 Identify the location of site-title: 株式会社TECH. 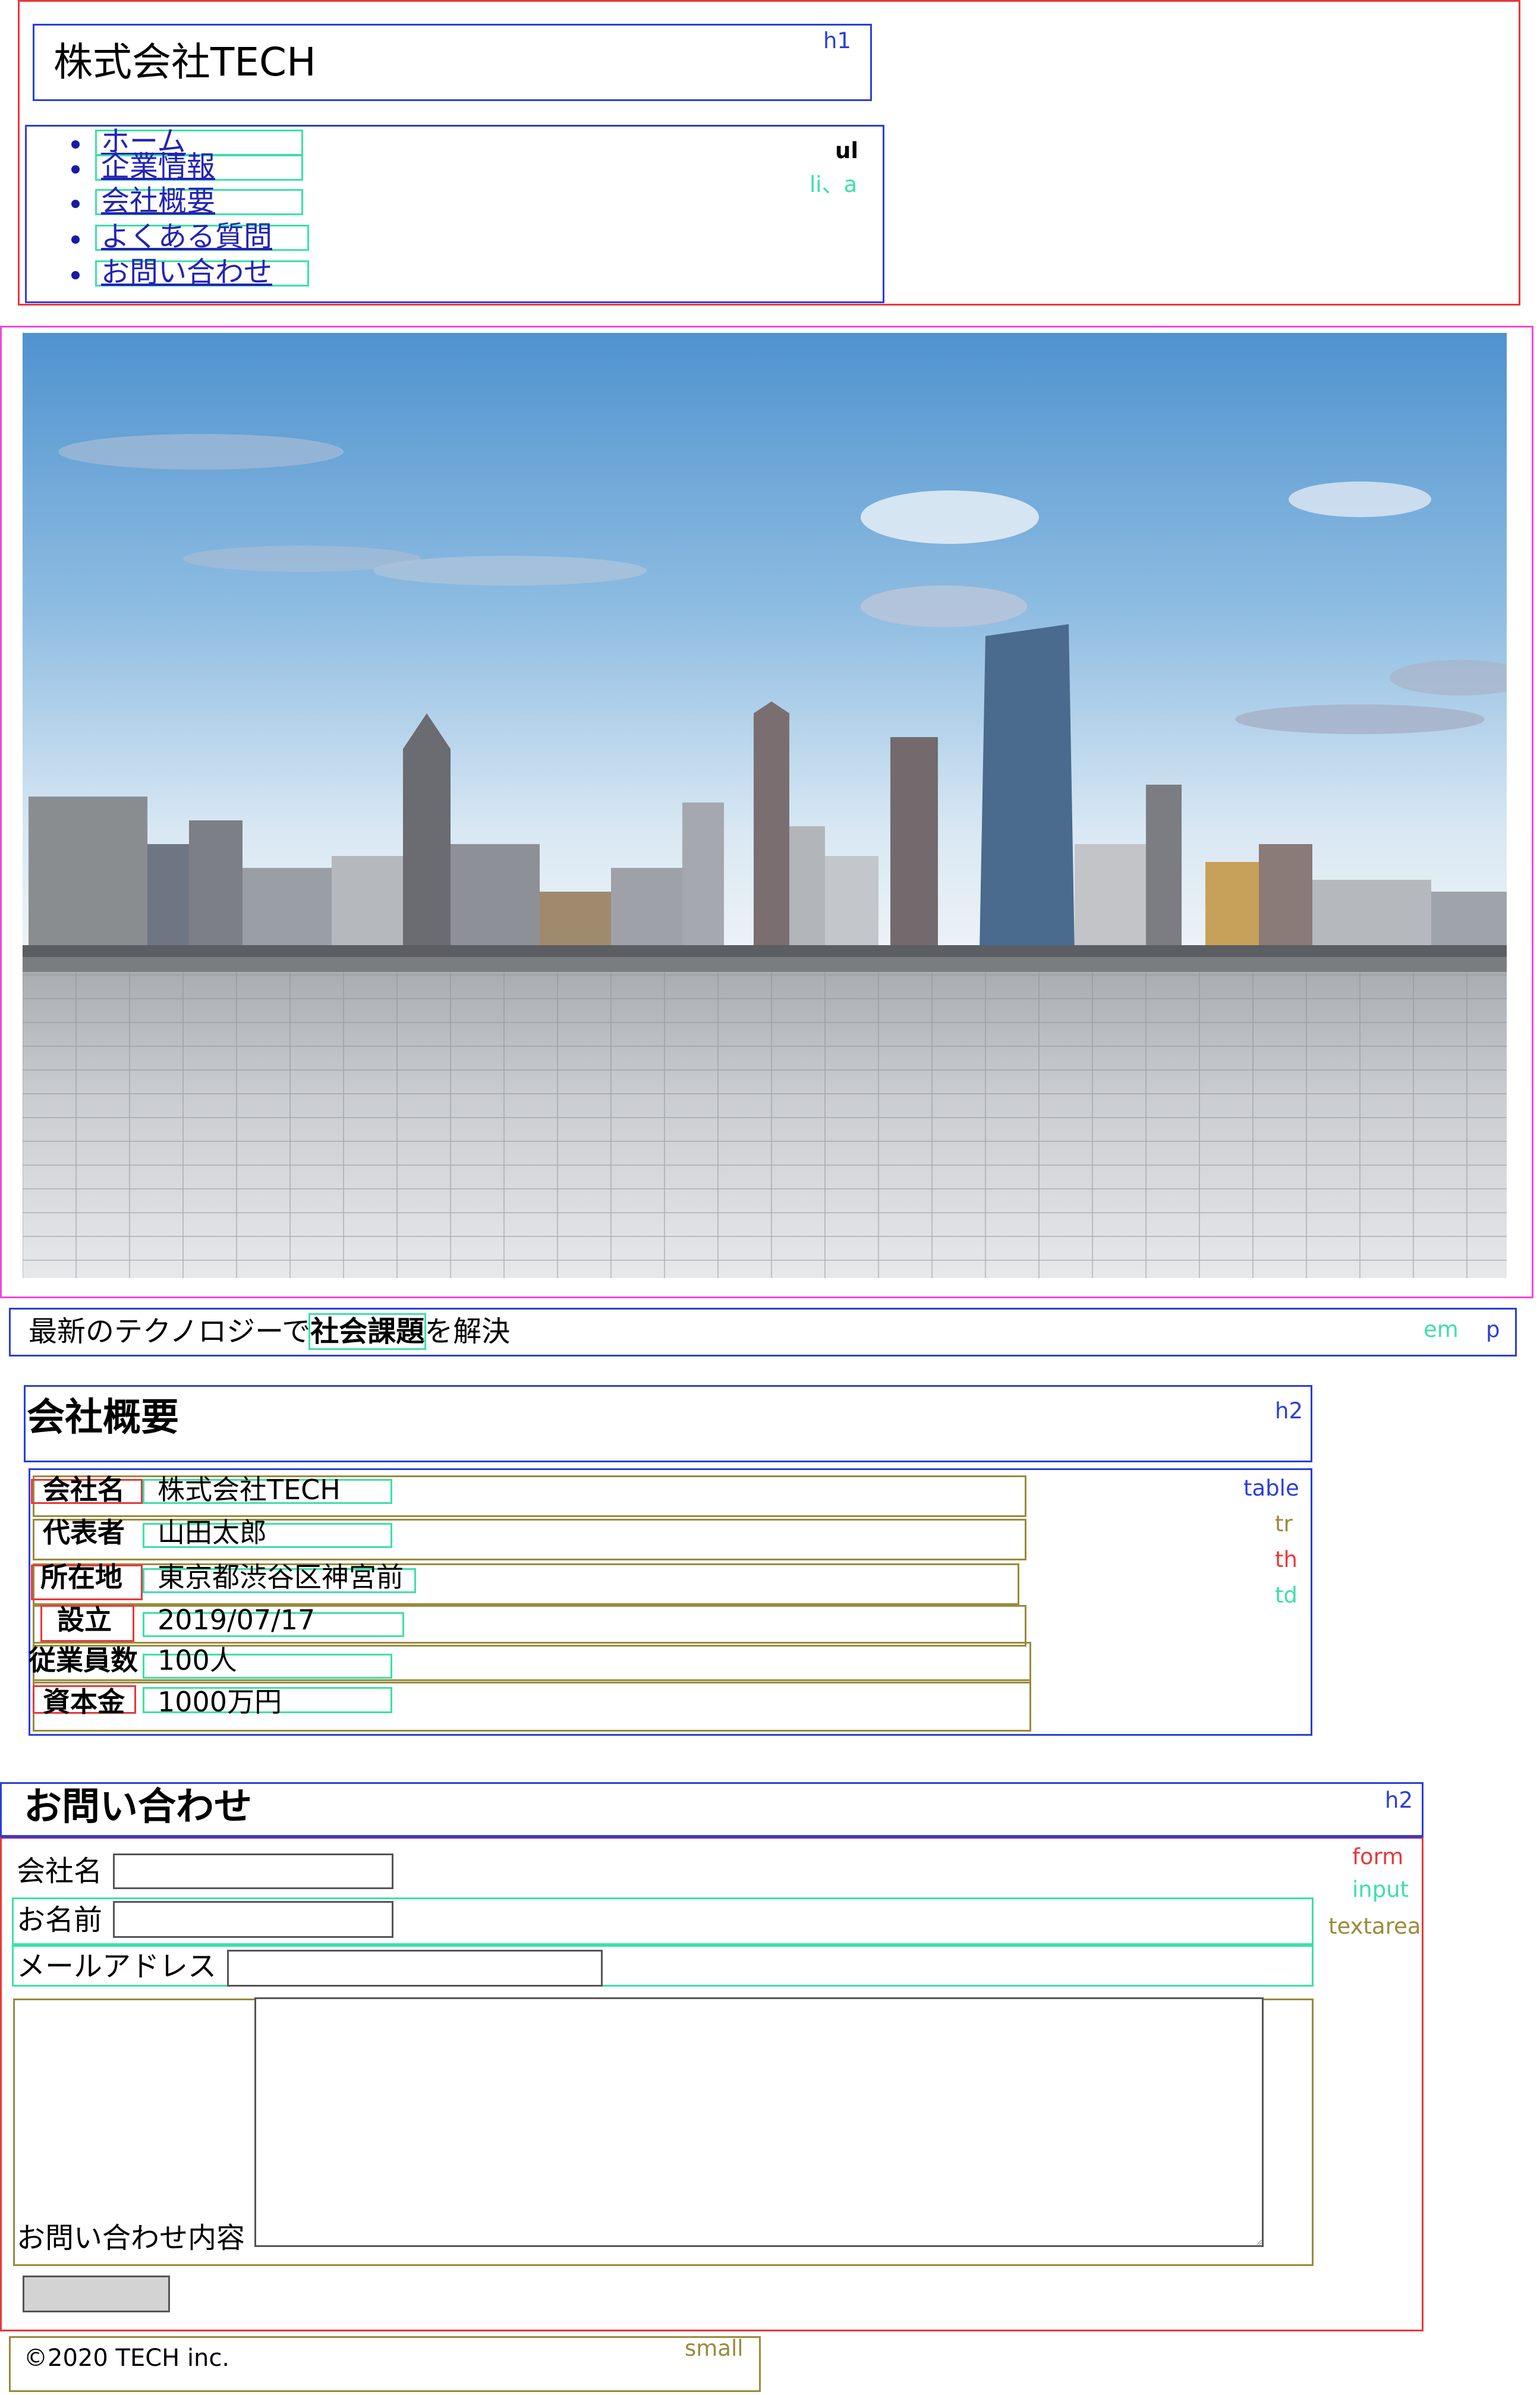
(184, 62).